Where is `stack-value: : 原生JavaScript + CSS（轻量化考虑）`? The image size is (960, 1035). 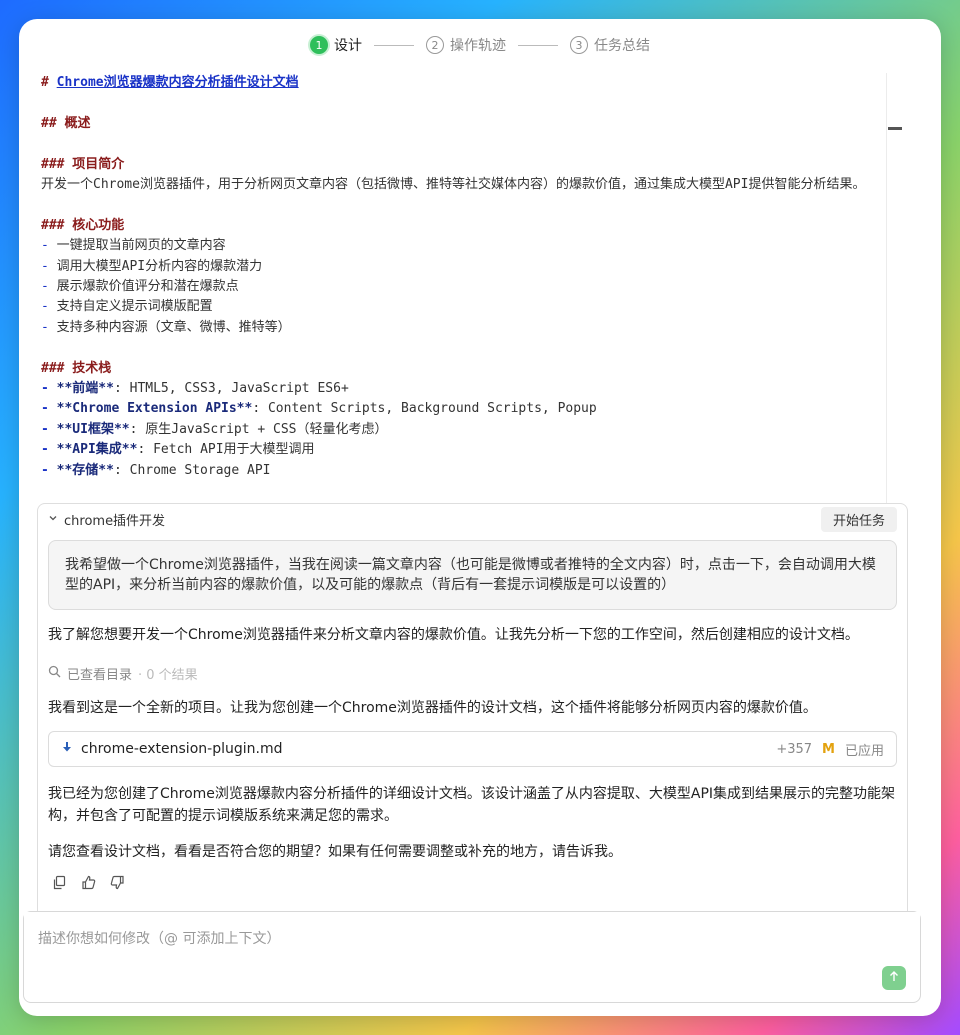
stack-value: : 原生JavaScript + CSS（轻量化考虑） is located at coordinates (258, 429).